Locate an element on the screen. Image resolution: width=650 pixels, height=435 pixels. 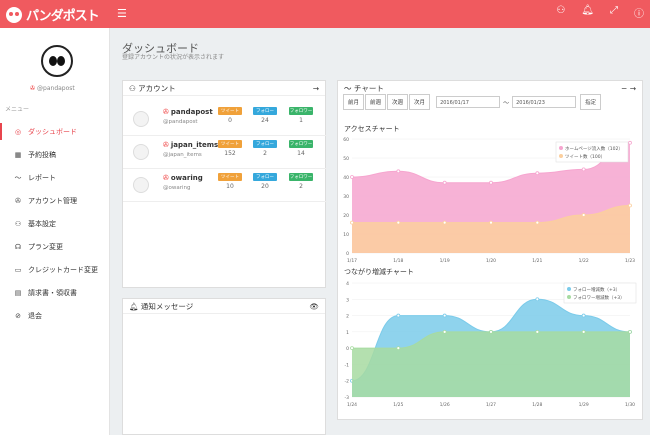
tweet-count: 0 is located at coordinates (230, 120).